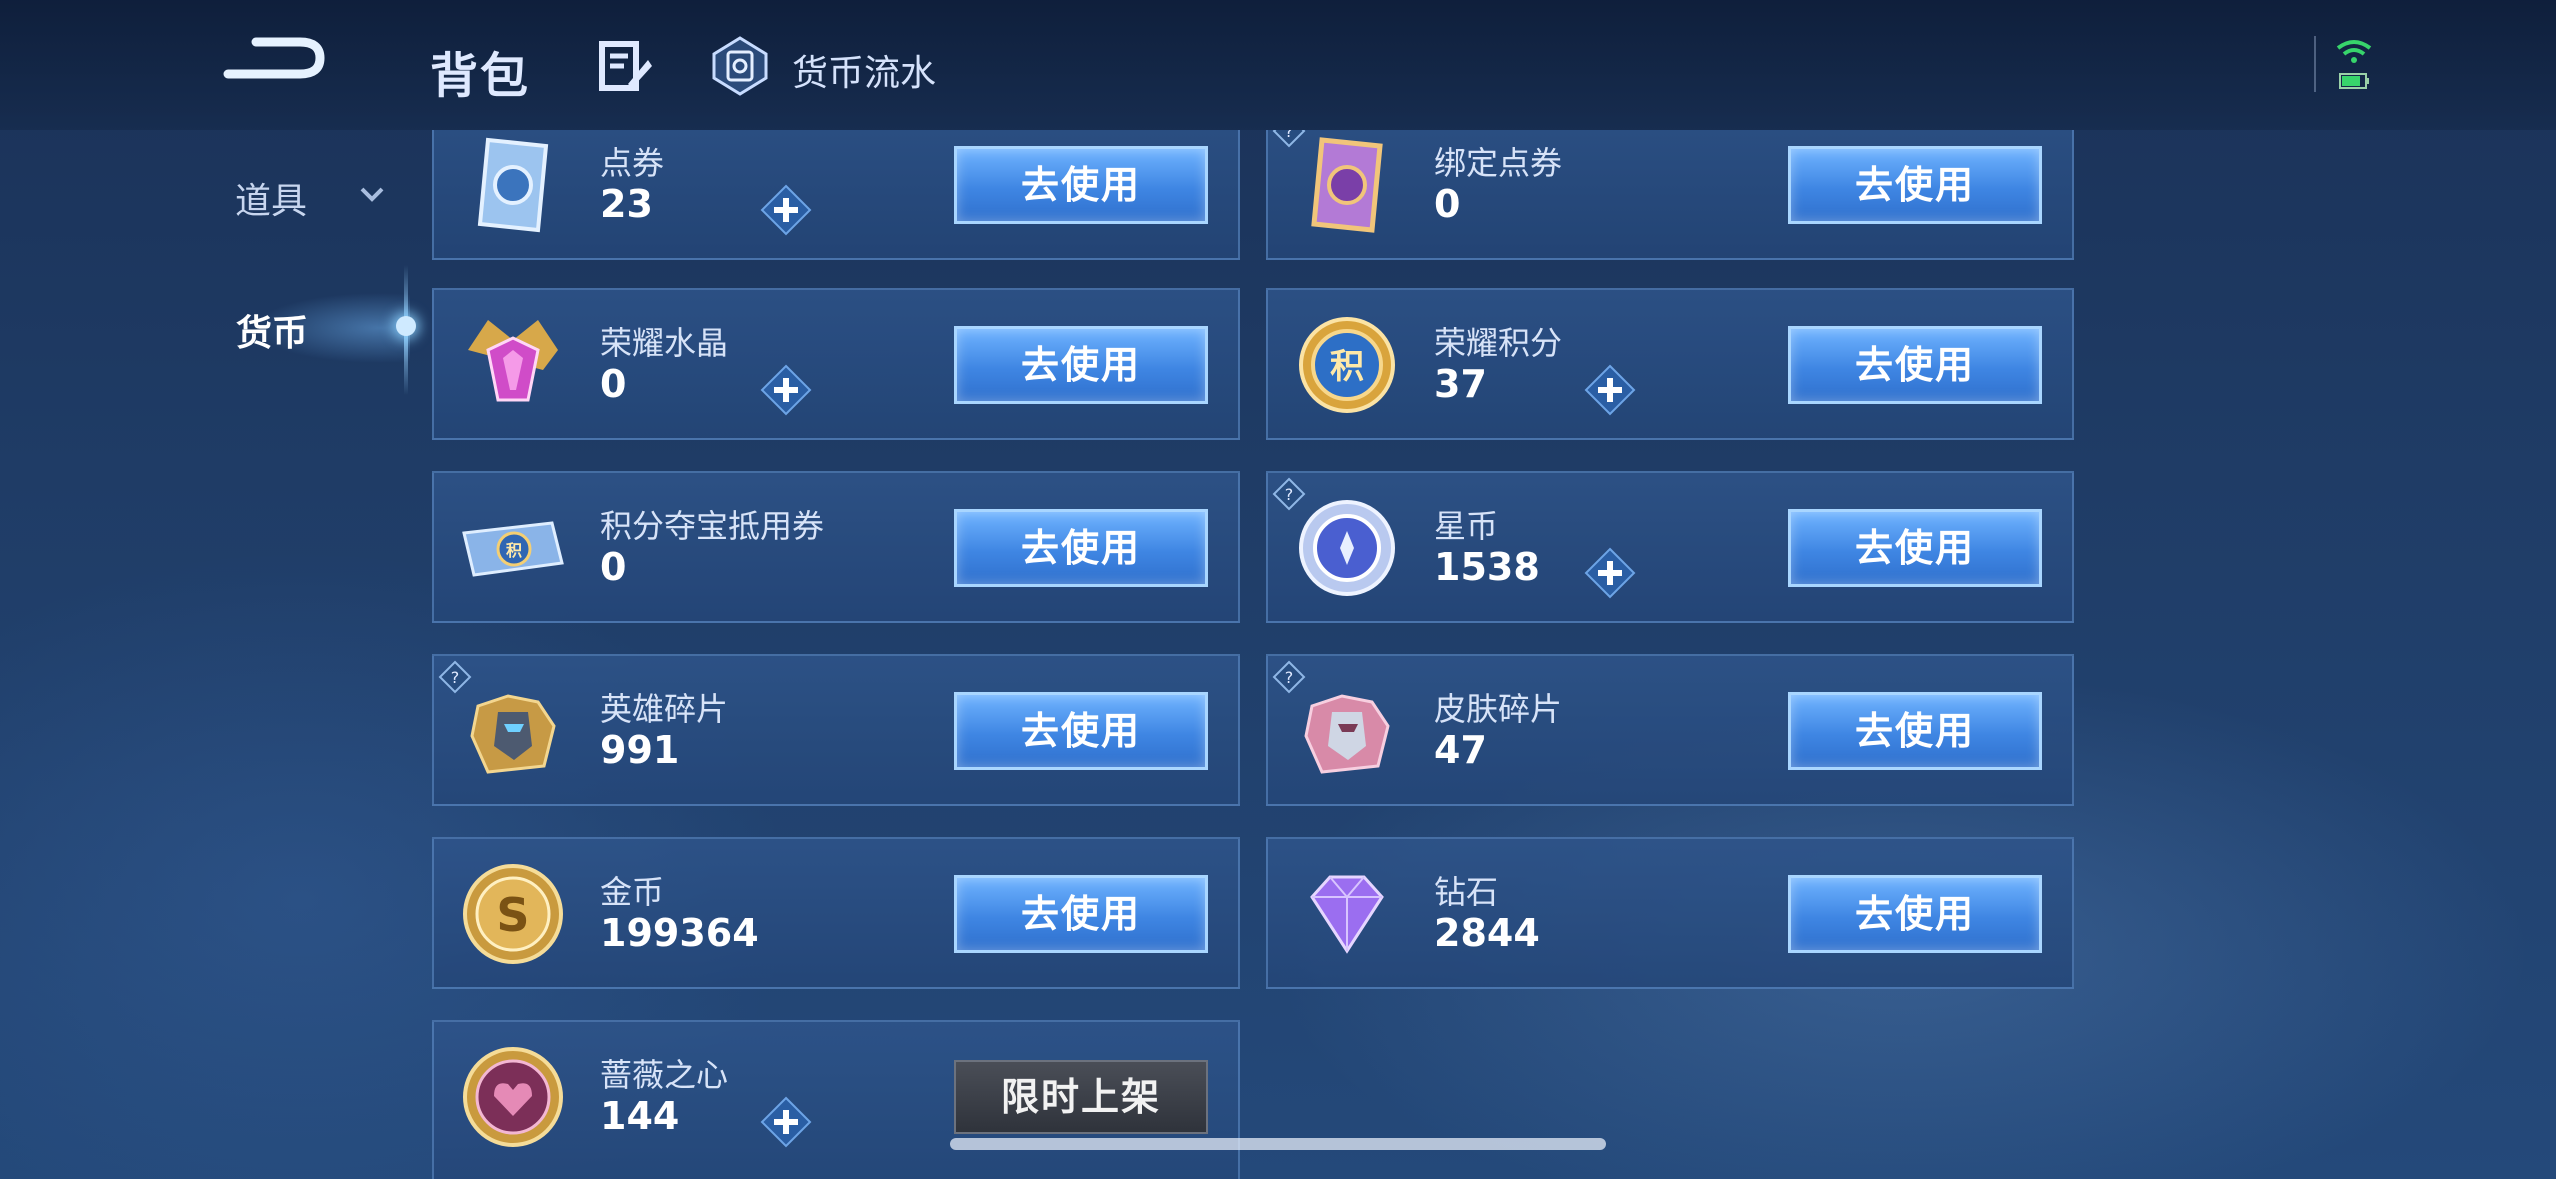 Image resolution: width=2556 pixels, height=1179 pixels. I want to click on currency-name: 钻石, so click(1466, 892).